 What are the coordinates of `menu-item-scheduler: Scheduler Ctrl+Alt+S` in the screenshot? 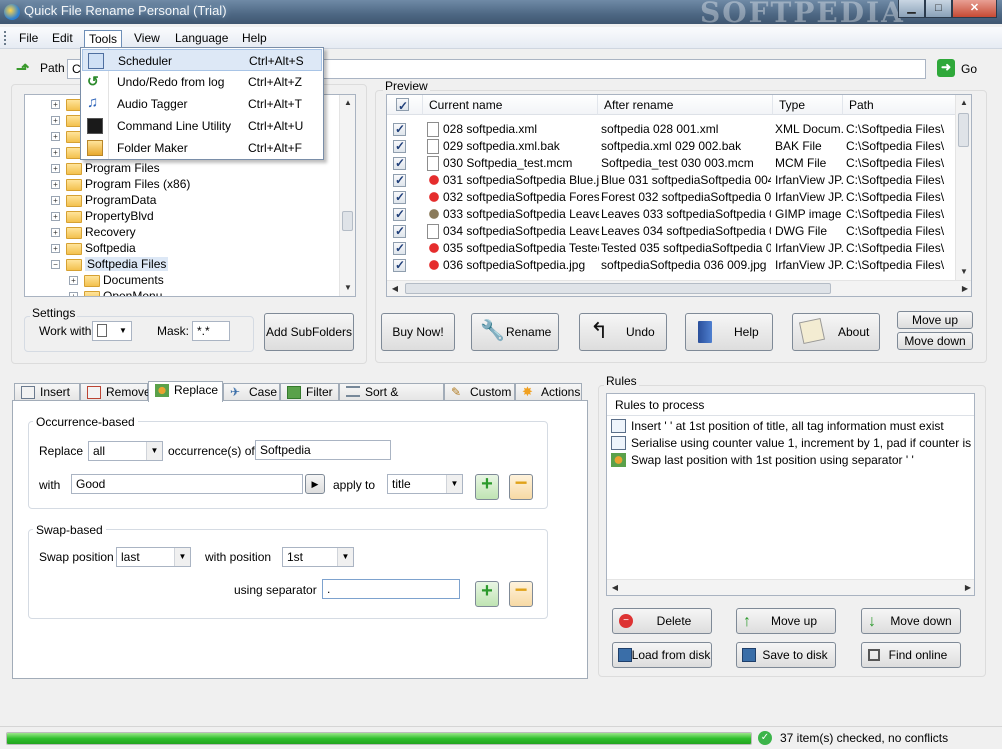 It's located at (202, 60).